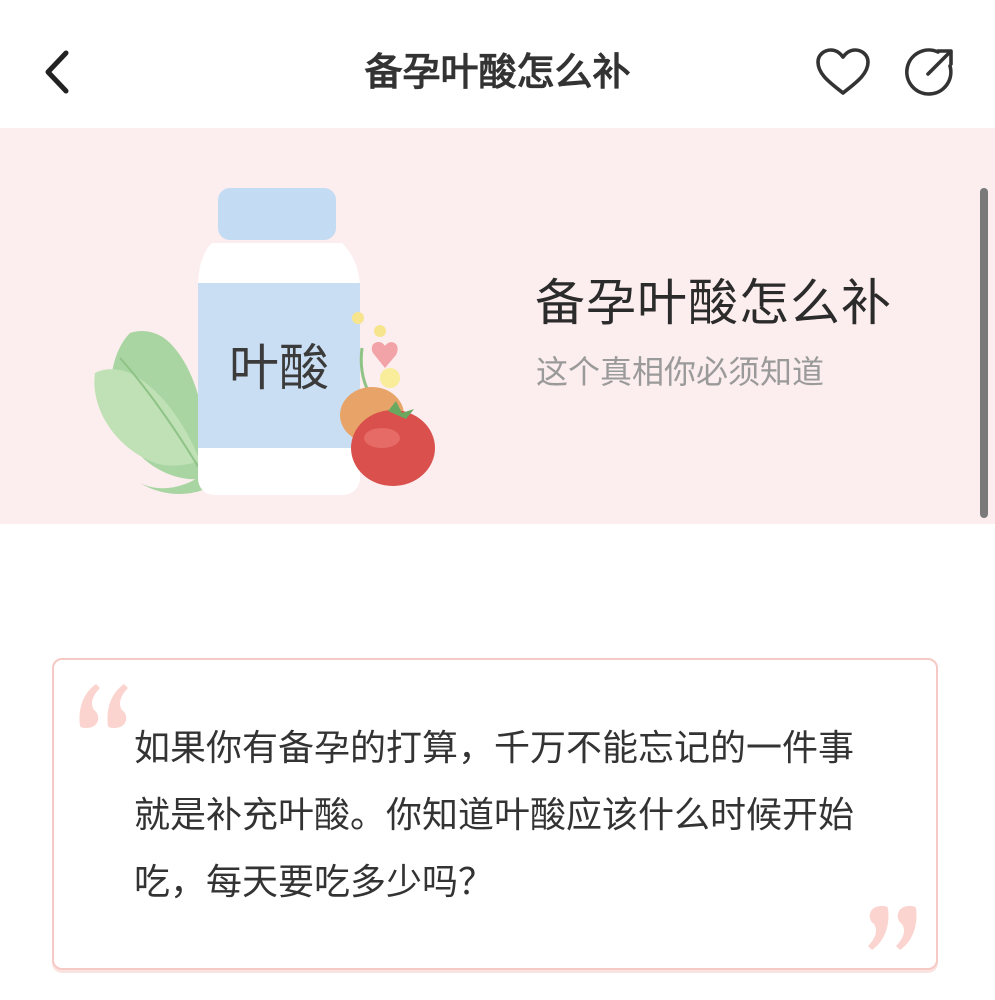  What do you see at coordinates (277, 214) in the screenshot?
I see `bottle-cap` at bounding box center [277, 214].